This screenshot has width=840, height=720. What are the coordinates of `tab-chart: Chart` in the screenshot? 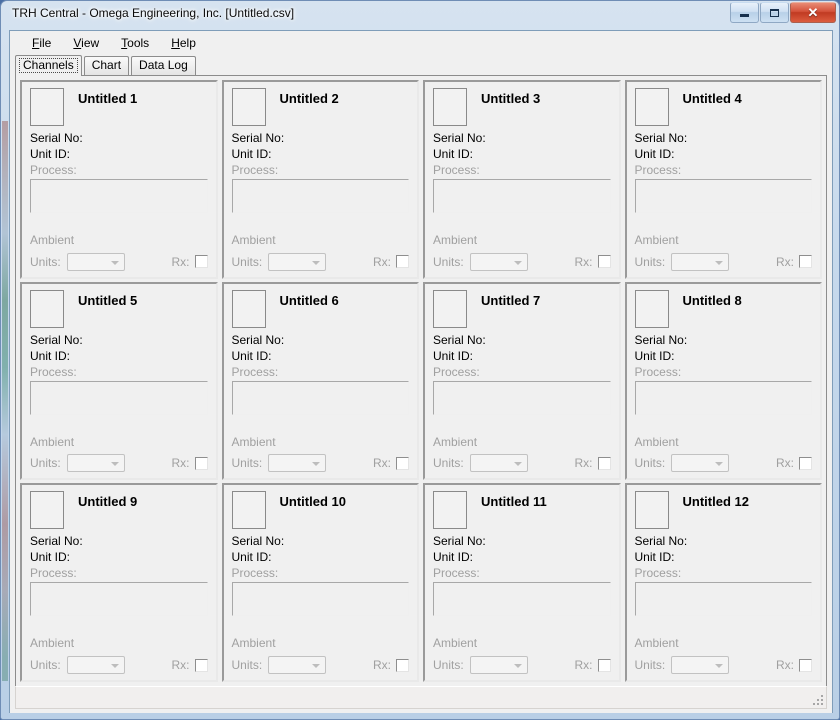 It's located at (106, 65).